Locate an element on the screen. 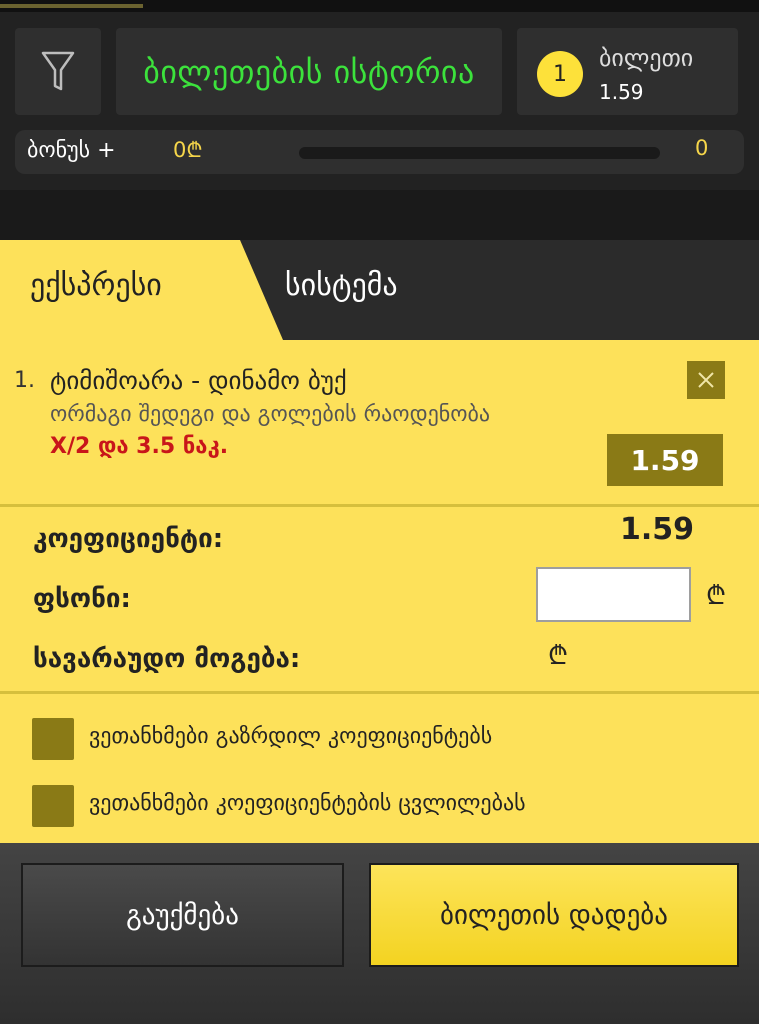 The image size is (759, 1024). funnel-icon is located at coordinates (58, 70).